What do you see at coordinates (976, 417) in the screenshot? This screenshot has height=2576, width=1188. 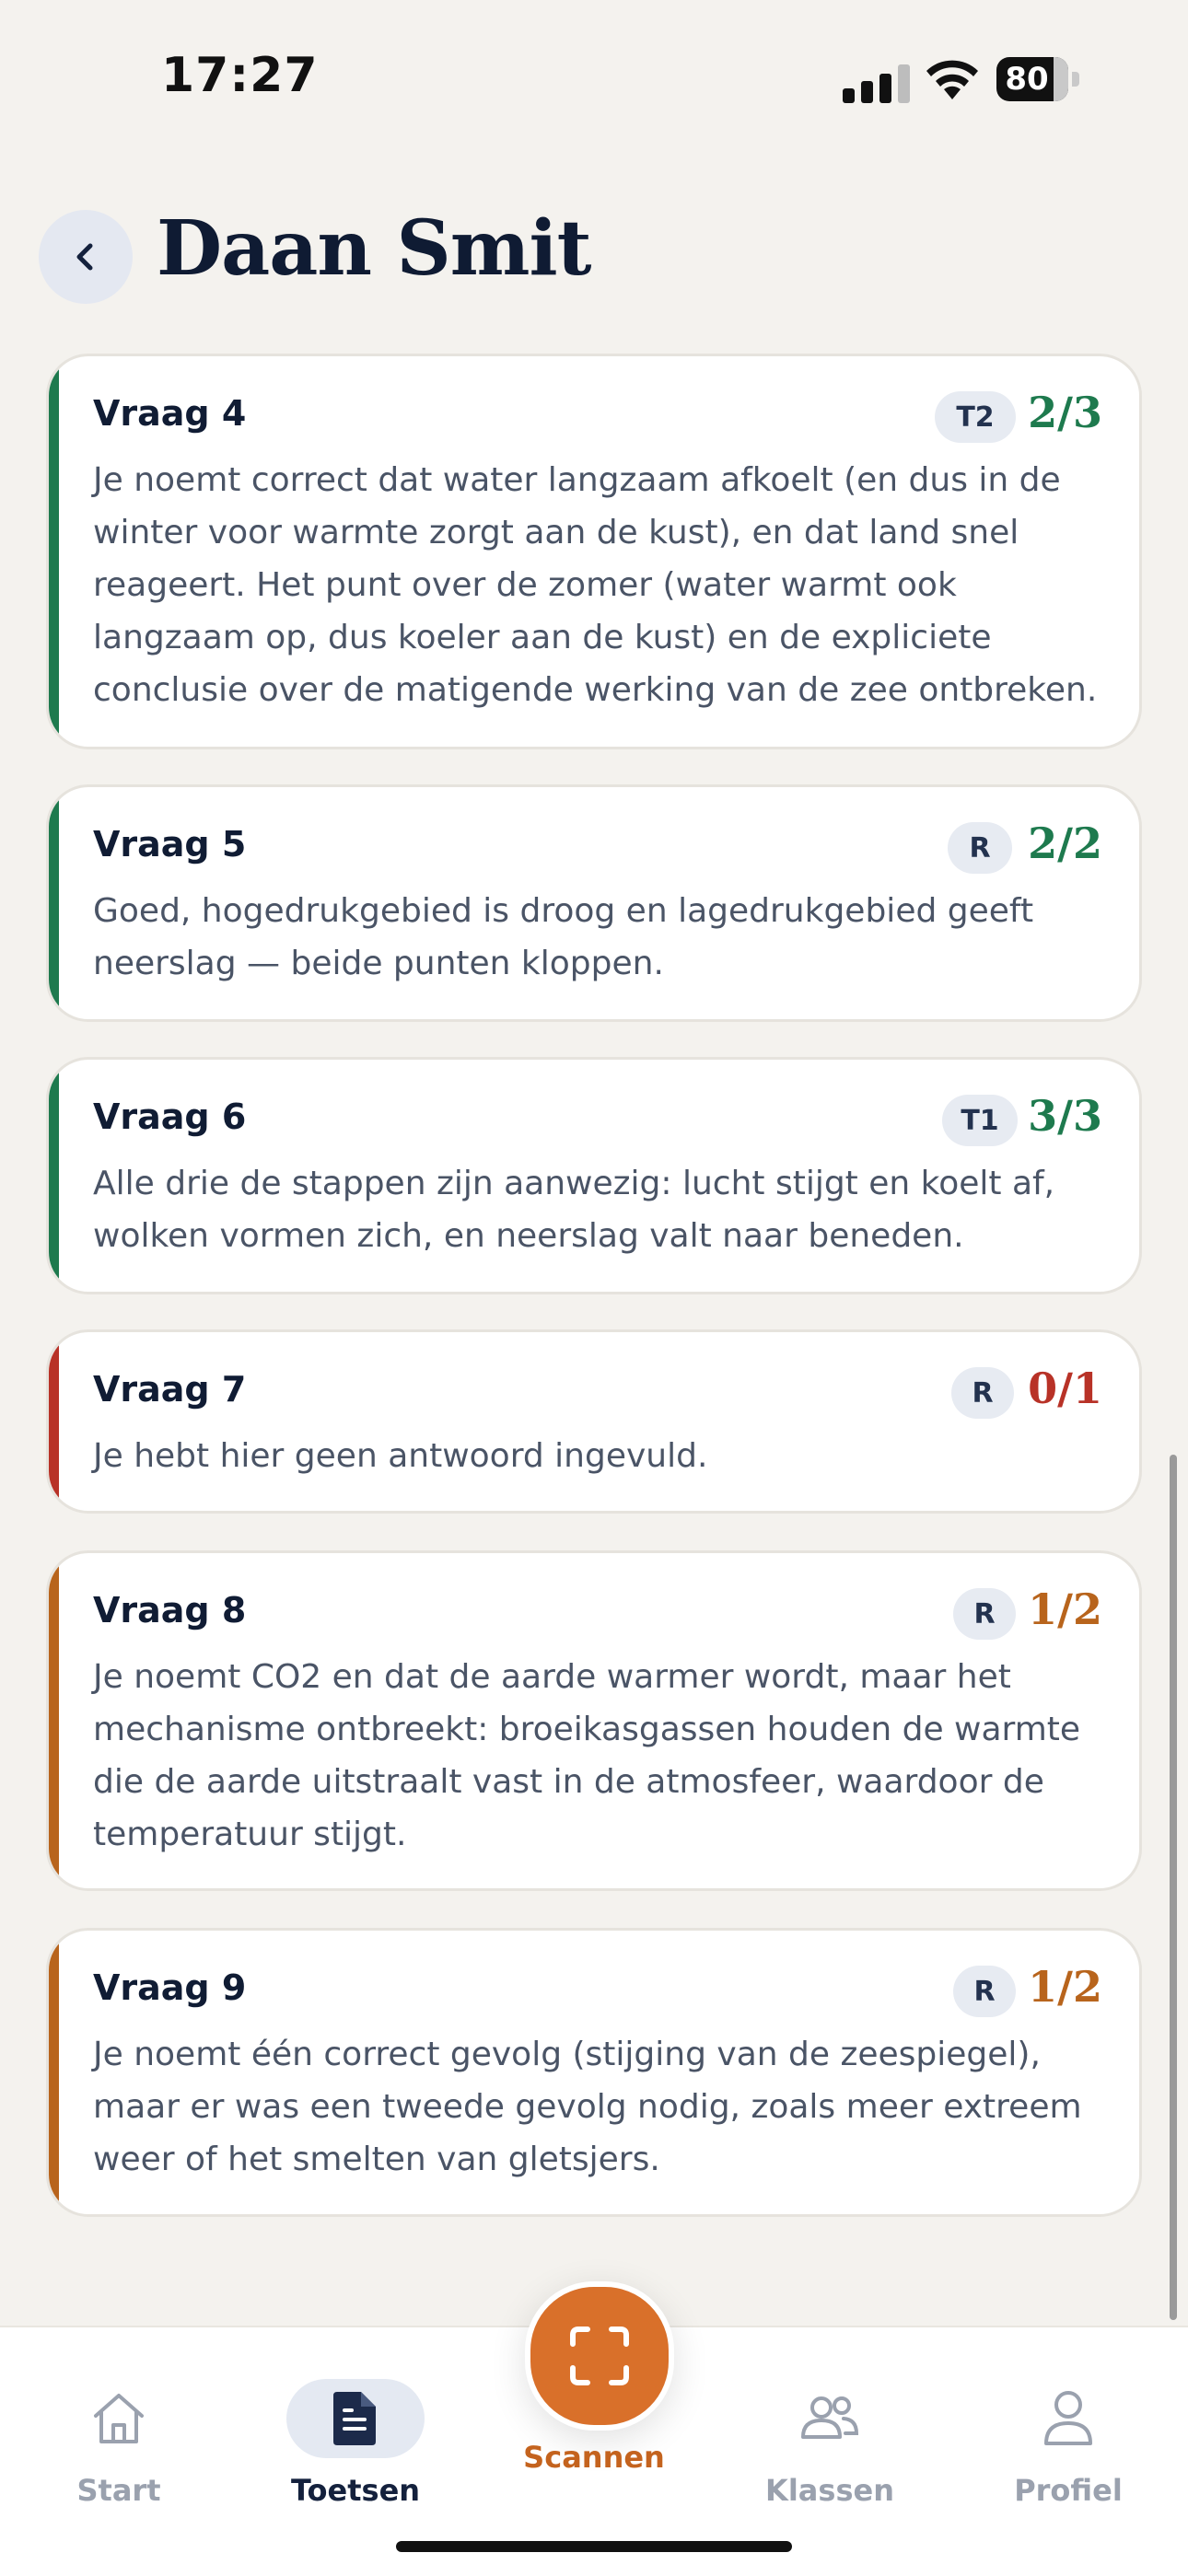 I see `question-tag: T2` at bounding box center [976, 417].